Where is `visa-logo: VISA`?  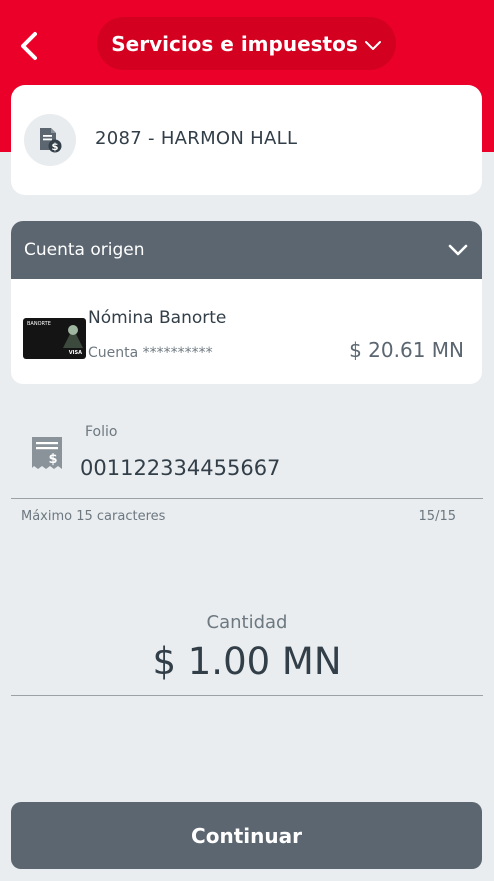
visa-logo: VISA is located at coordinates (75, 353).